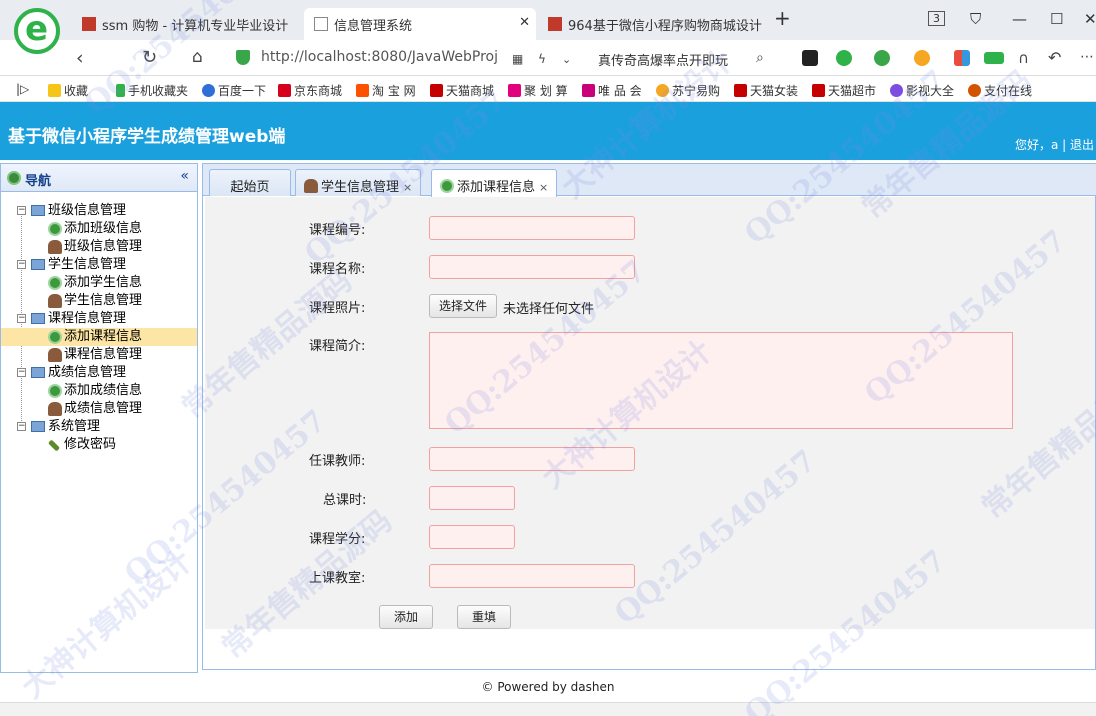 This screenshot has width=1096, height=716. Describe the element at coordinates (472, 498) in the screenshot. I see `total-hours-input` at that location.